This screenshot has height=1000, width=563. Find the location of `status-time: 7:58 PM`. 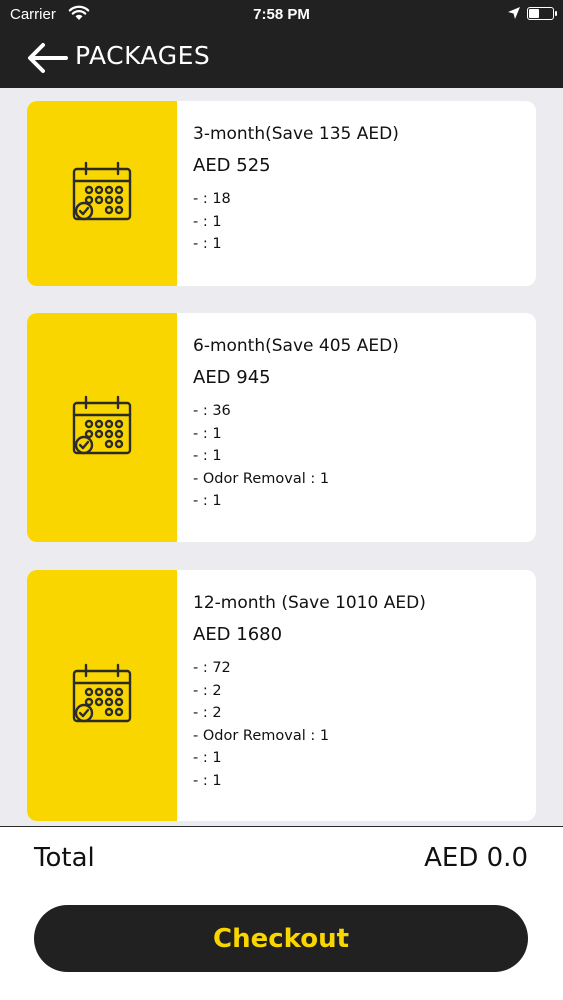

status-time: 7:58 PM is located at coordinates (281, 14).